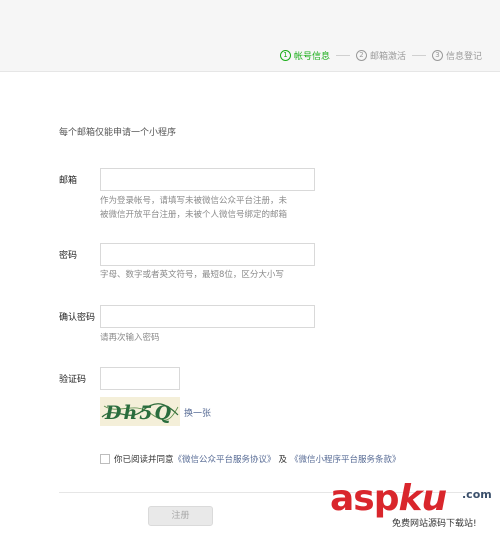  I want to click on agreement-text: 你已阅读并同意, so click(144, 460).